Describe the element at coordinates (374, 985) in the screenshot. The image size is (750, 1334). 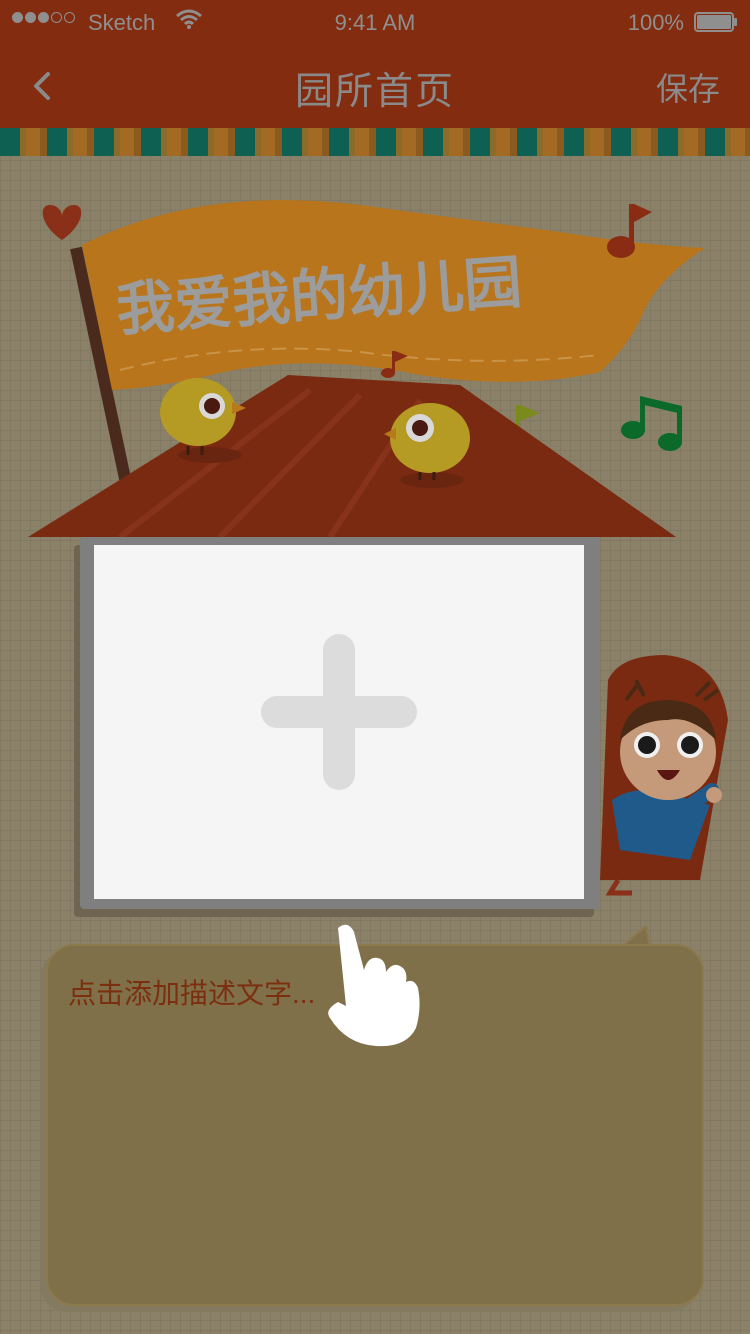
I see `tap-hand-icon` at that location.